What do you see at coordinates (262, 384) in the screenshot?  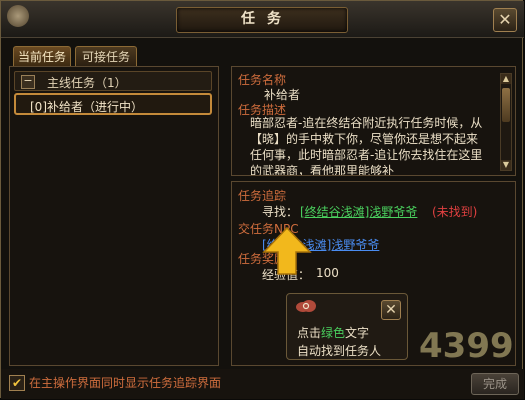 I see `footer-bar: ✔ 在主操作界面同时显示任务追踪界面 完成` at bounding box center [262, 384].